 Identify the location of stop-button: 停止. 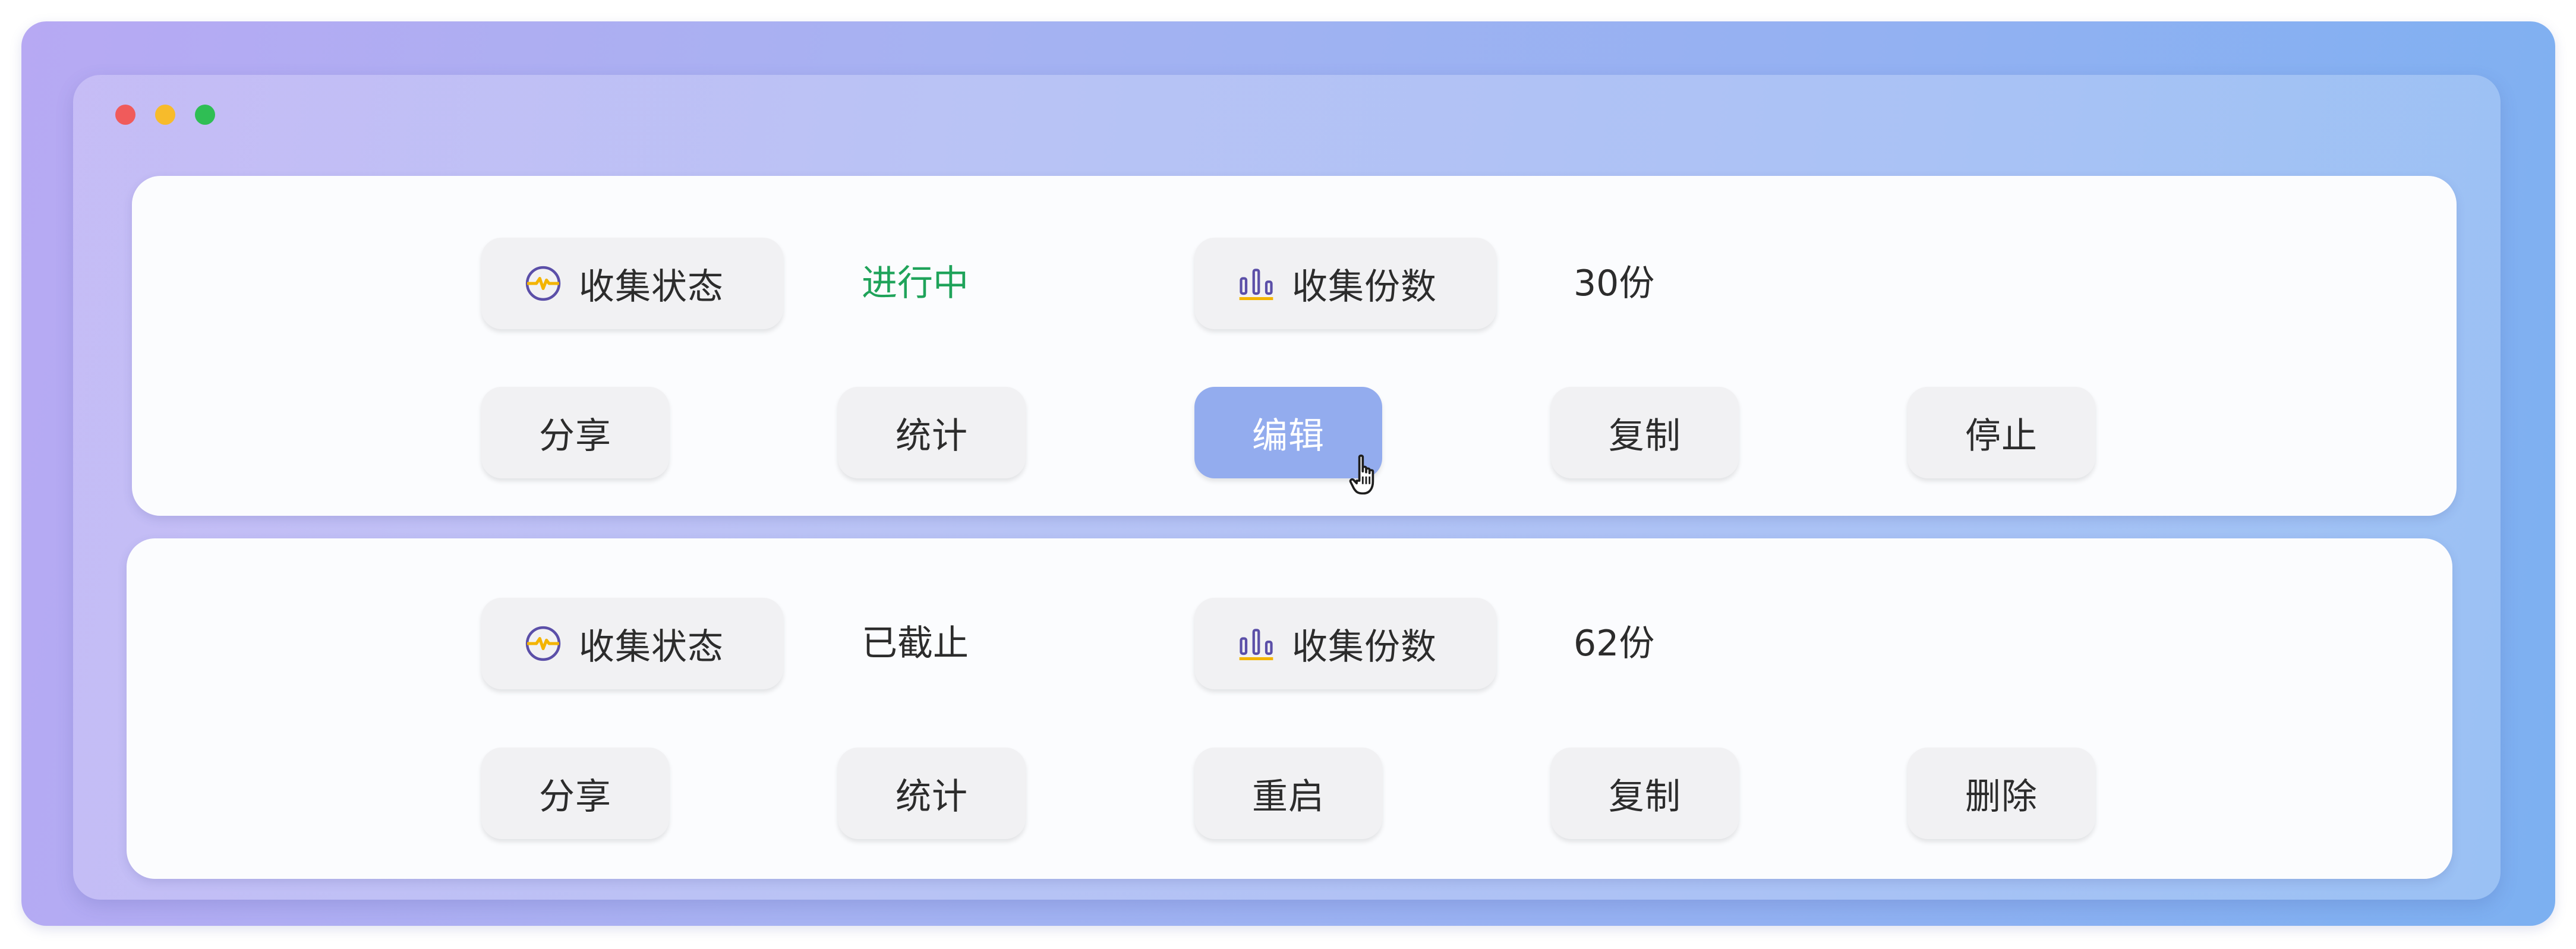
(2001, 433).